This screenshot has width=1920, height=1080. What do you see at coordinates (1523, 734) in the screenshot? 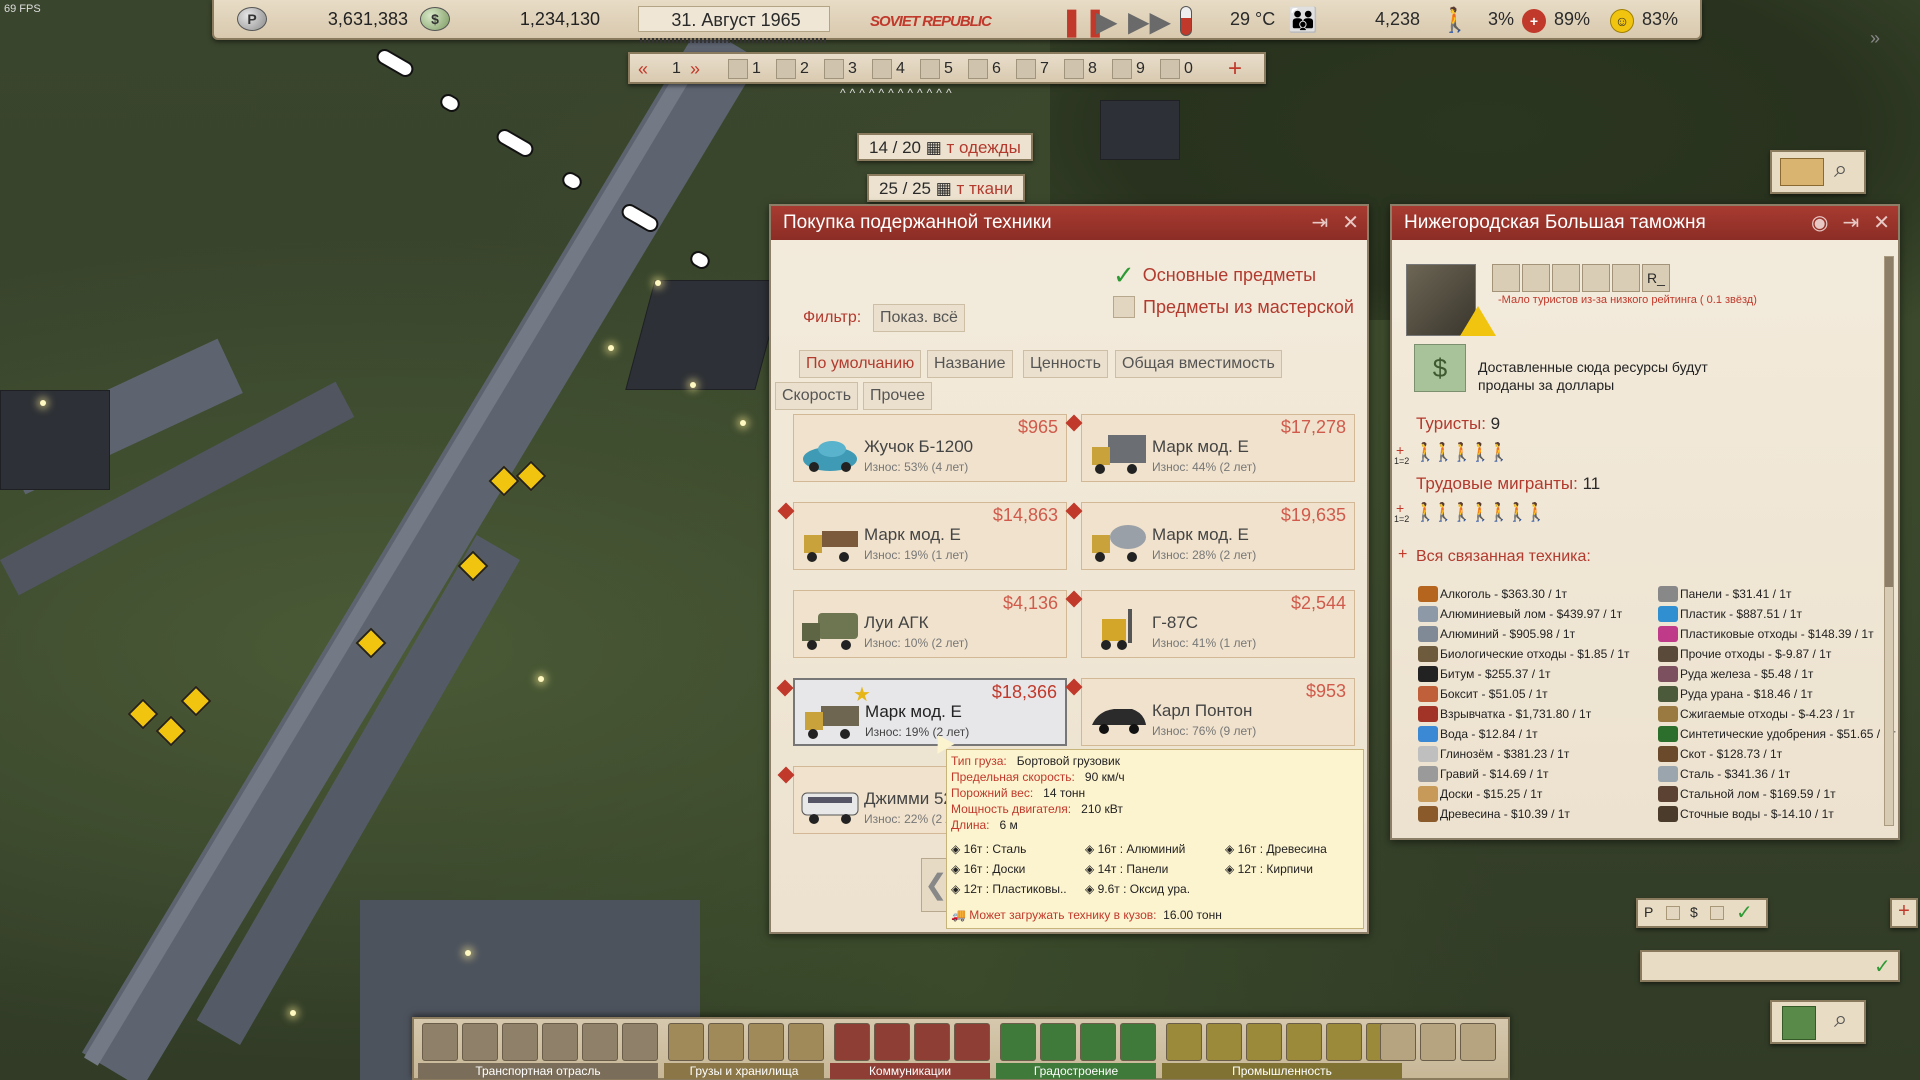
I see `resource-item: Вода - $12.84 / 1т` at bounding box center [1523, 734].